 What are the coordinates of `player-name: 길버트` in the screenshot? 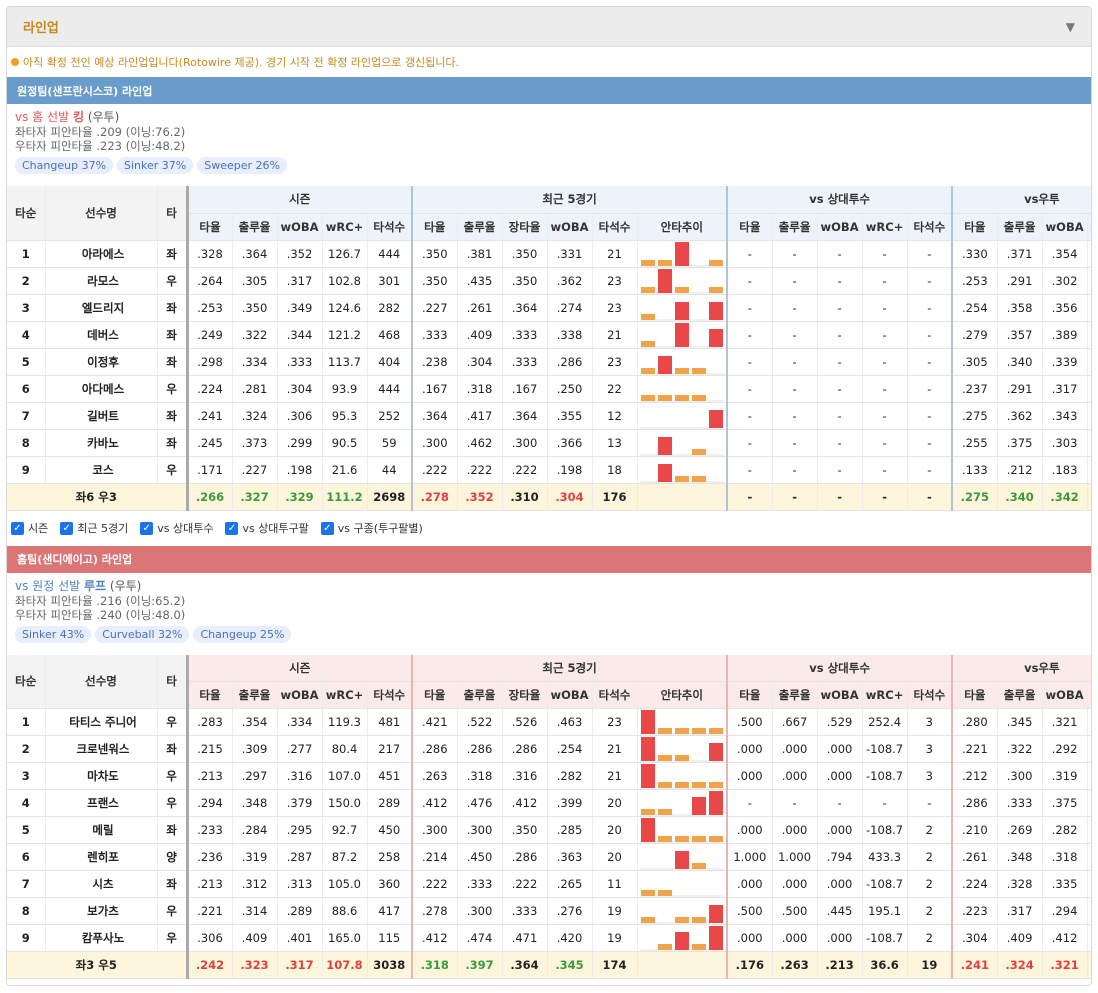 It's located at (101, 416).